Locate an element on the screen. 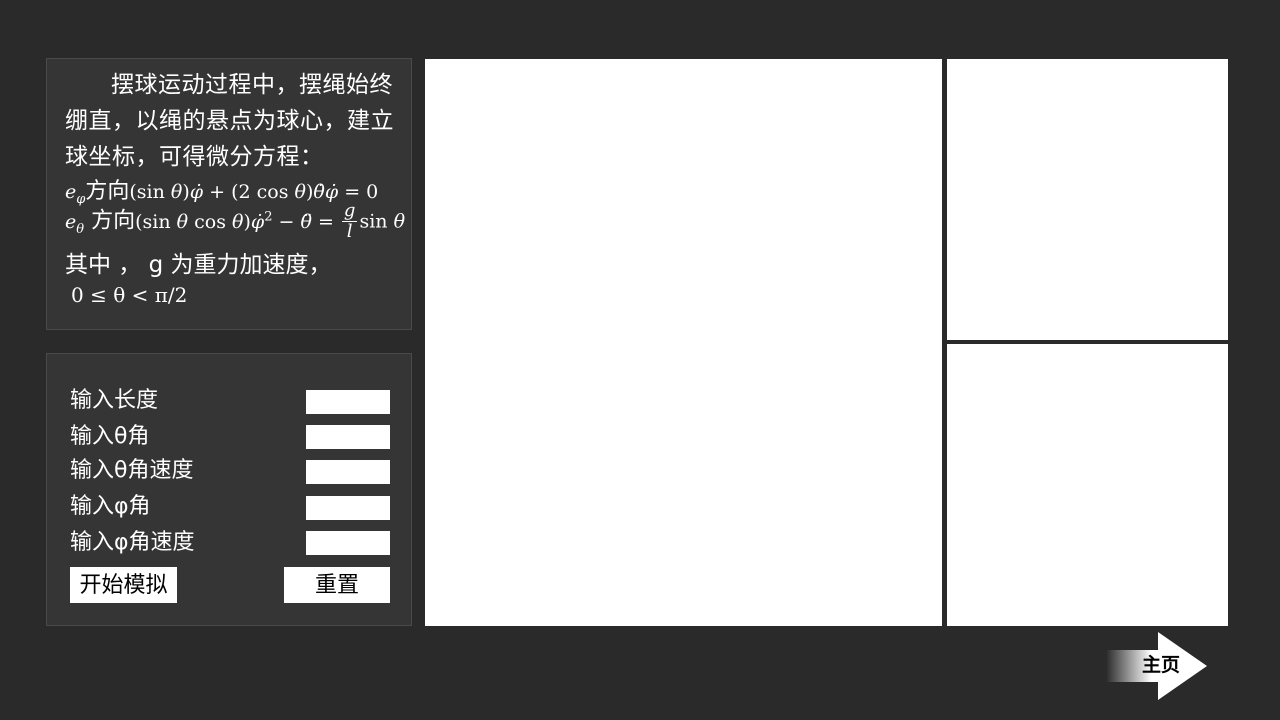 The height and width of the screenshot is (720, 1280). theta-range: 0 ≤ θ < π/2 is located at coordinates (129, 295).